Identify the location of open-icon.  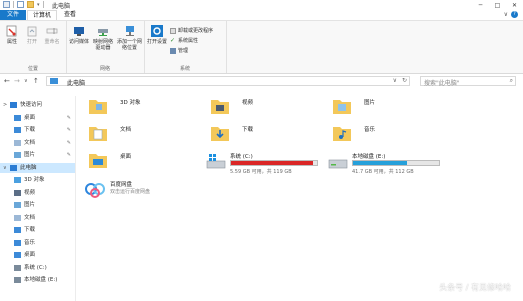
(32, 31).